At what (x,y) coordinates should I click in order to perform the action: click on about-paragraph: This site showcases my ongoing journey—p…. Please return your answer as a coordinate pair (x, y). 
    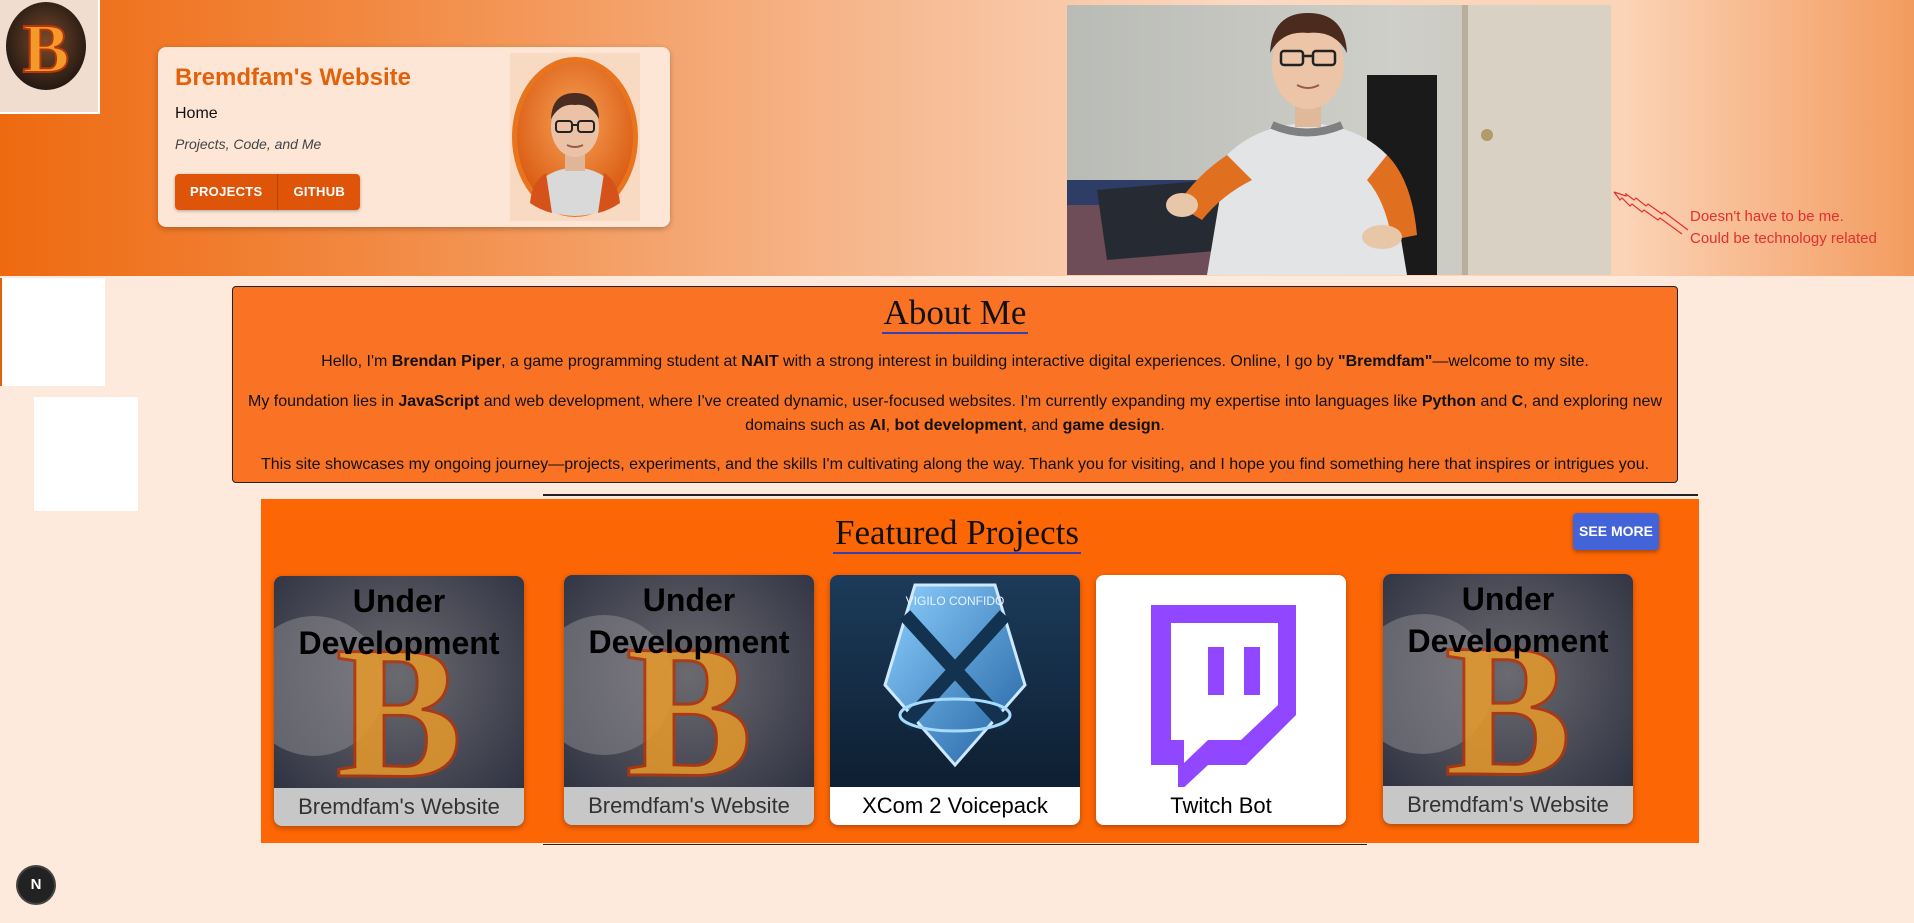
    Looking at the image, I should click on (955, 464).